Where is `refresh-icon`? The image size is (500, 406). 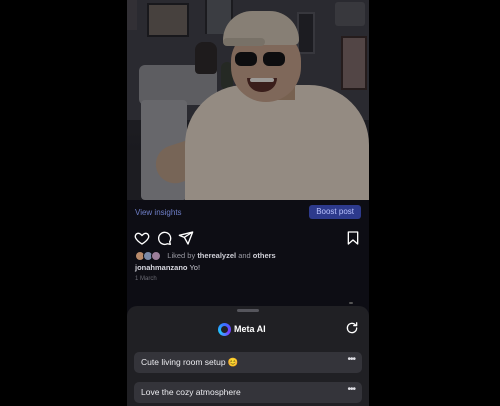 refresh-icon is located at coordinates (352, 328).